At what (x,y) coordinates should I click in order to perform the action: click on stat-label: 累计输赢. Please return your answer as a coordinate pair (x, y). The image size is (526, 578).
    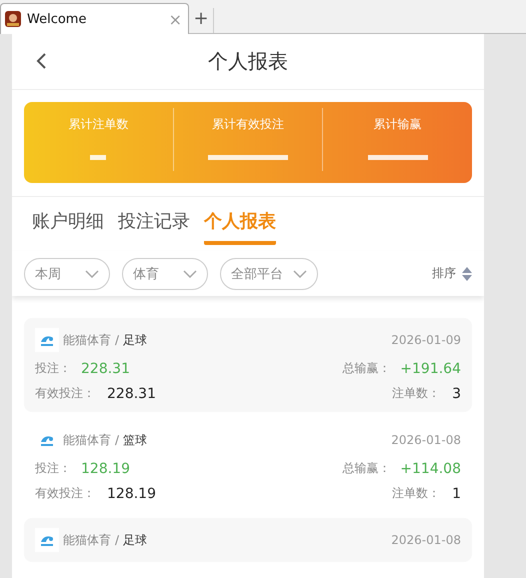
    Looking at the image, I should click on (398, 124).